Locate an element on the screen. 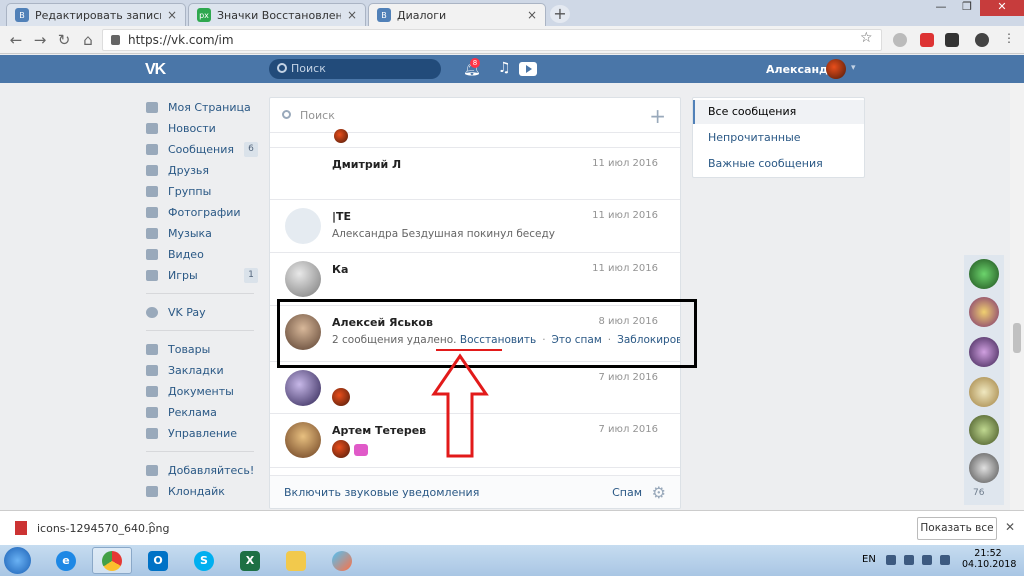  filter-all-messages: Все сообщения is located at coordinates (778, 112).